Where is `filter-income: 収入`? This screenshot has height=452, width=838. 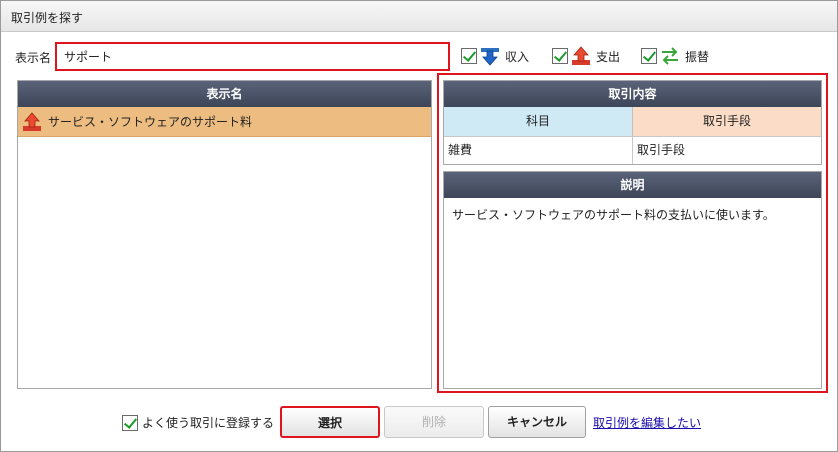 filter-income: 収入 is located at coordinates (495, 56).